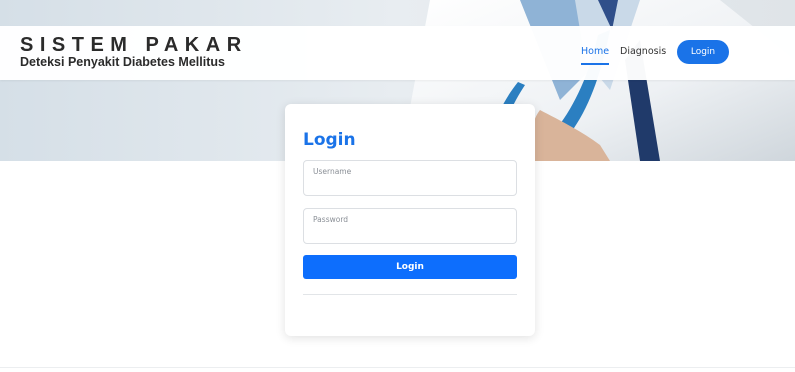 This screenshot has width=795, height=372. Describe the element at coordinates (643, 52) in the screenshot. I see `nav-link-diagnosis: Diagnosis` at that location.